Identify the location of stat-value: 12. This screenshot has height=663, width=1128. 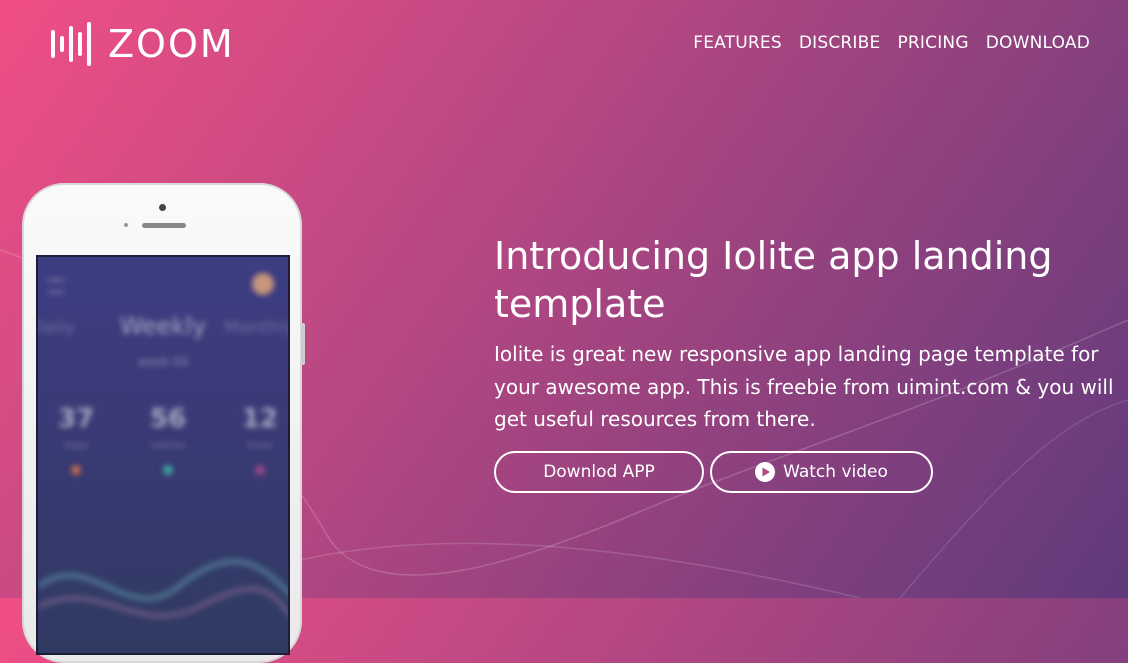
(259, 419).